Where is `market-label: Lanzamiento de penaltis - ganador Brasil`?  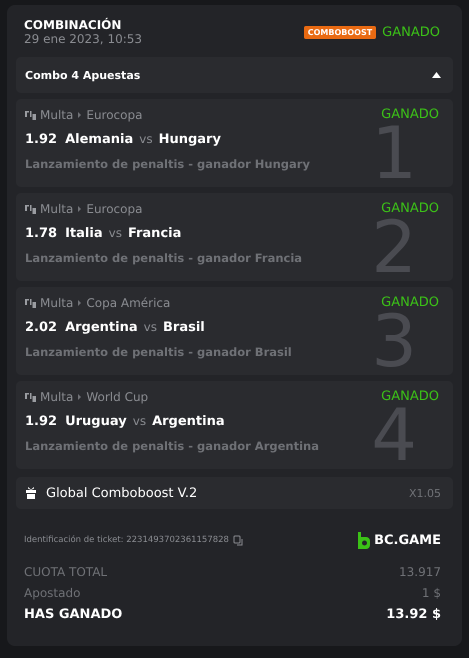 market-label: Lanzamiento de penaltis - ganador Brasil is located at coordinates (159, 352).